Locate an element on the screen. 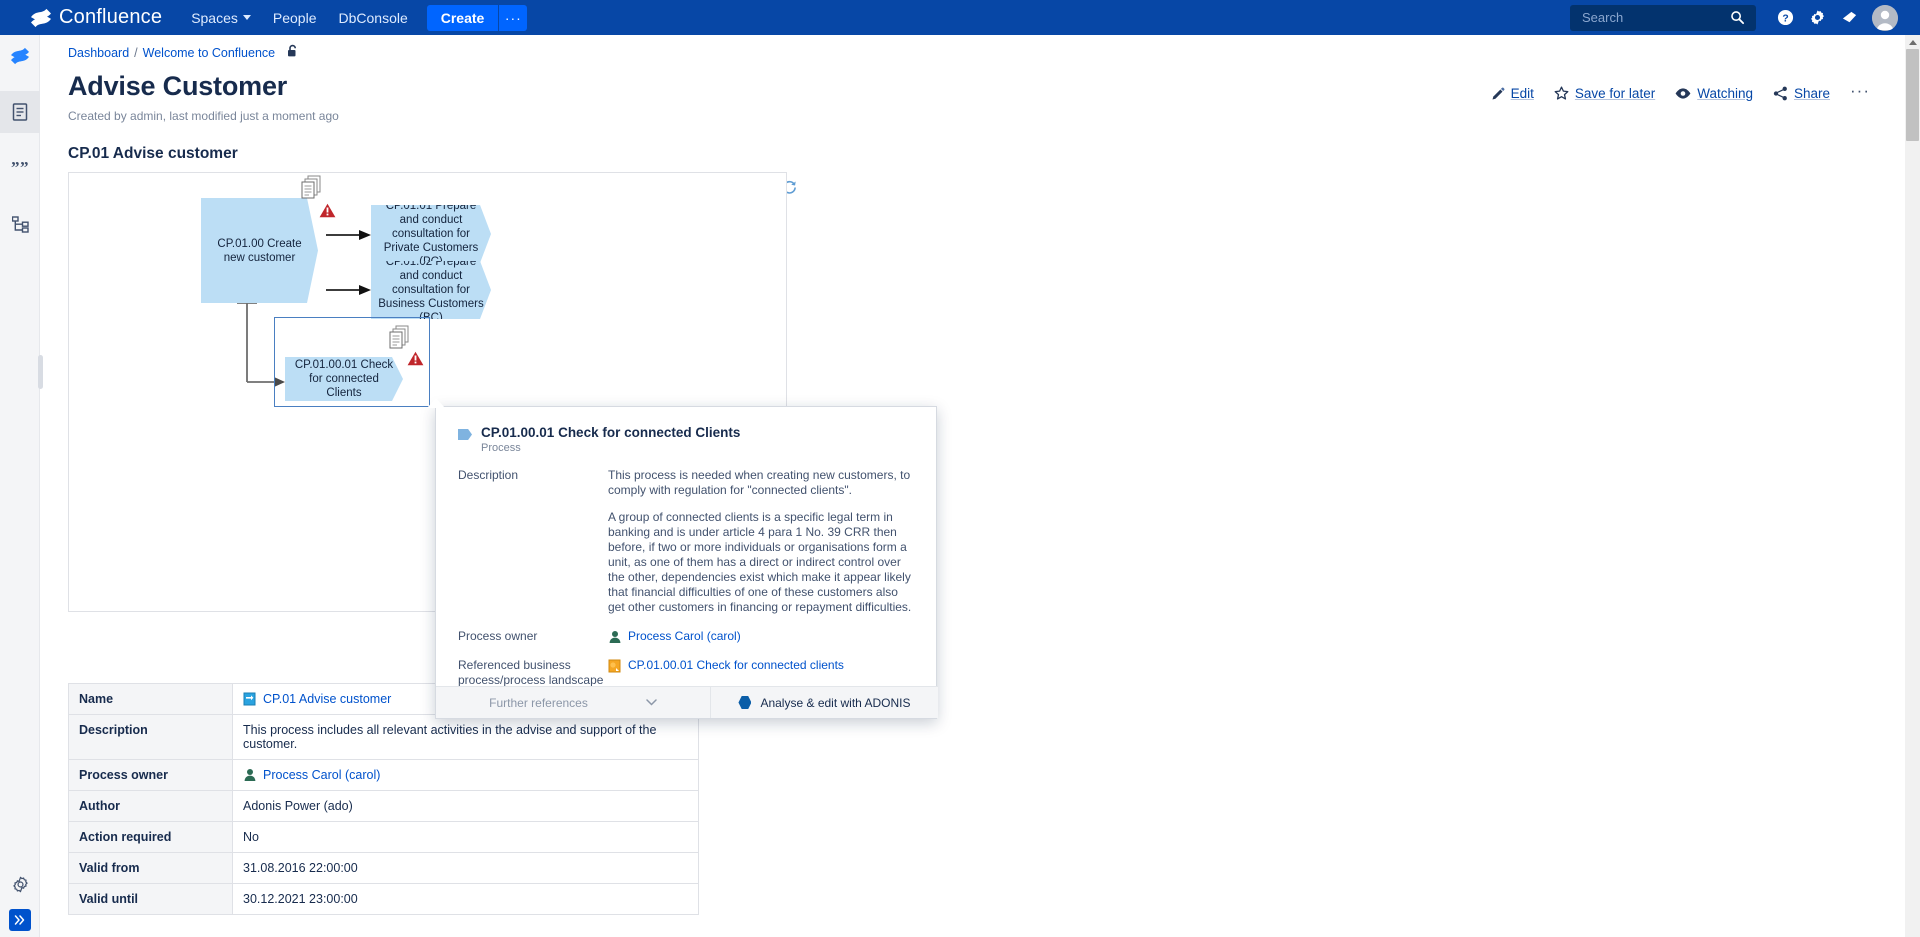 This screenshot has height=937, width=1920. breadcrumb: Dashboard / Welcome to Confluence is located at coordinates (987, 52).